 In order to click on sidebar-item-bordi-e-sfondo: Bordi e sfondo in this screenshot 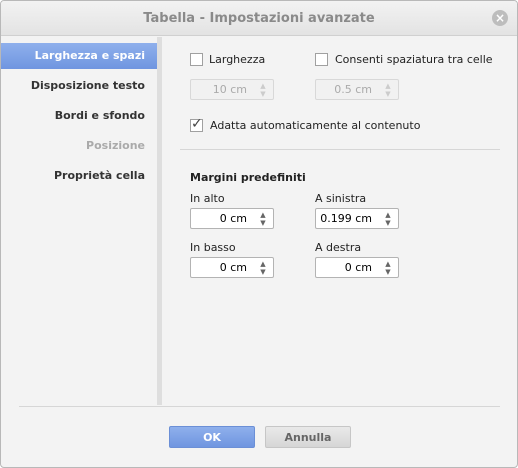, I will do `click(79, 116)`.